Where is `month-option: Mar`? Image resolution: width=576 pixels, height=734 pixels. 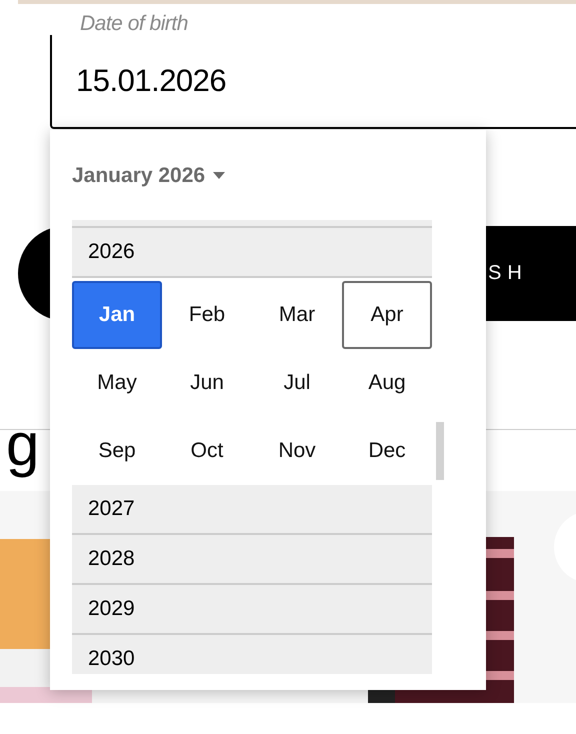
month-option: Mar is located at coordinates (297, 315).